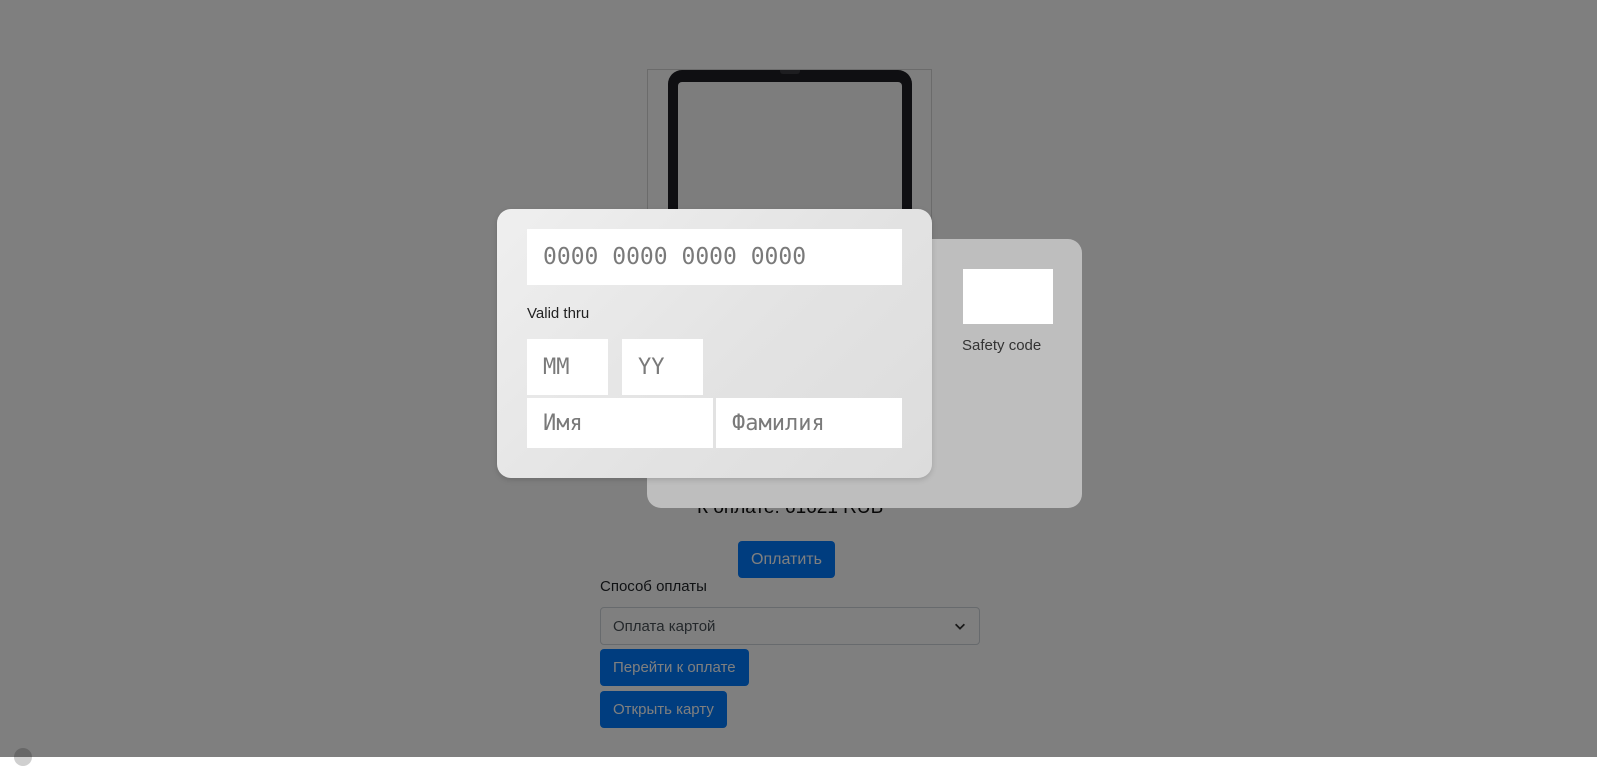 This screenshot has height=766, width=1597. Describe the element at coordinates (714, 343) in the screenshot. I see `card-front: Valid thru` at that location.